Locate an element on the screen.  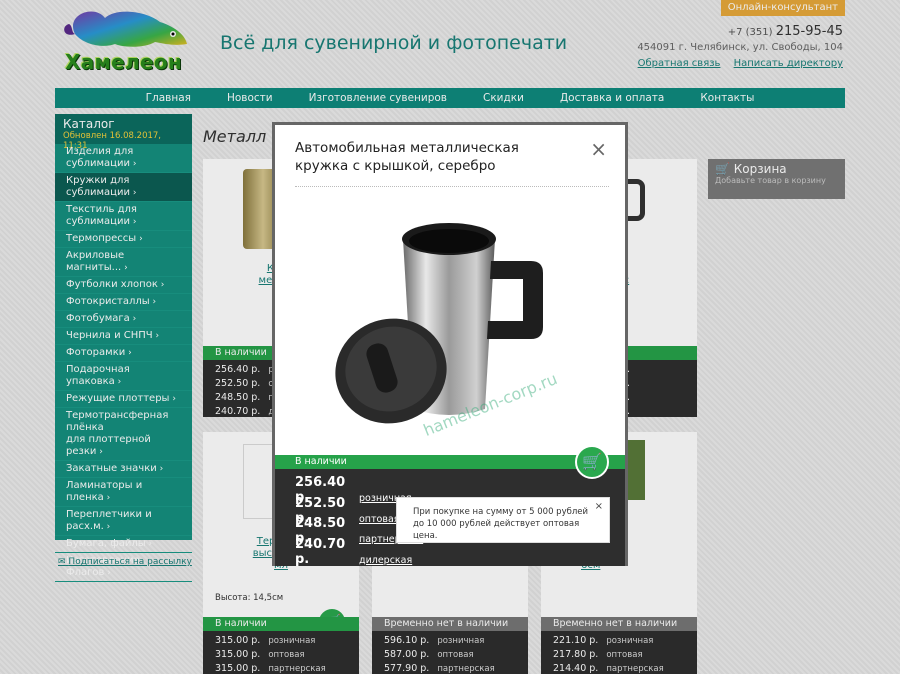
price-row-retail: 256.40 р. розничная is located at coordinates (353, 490).